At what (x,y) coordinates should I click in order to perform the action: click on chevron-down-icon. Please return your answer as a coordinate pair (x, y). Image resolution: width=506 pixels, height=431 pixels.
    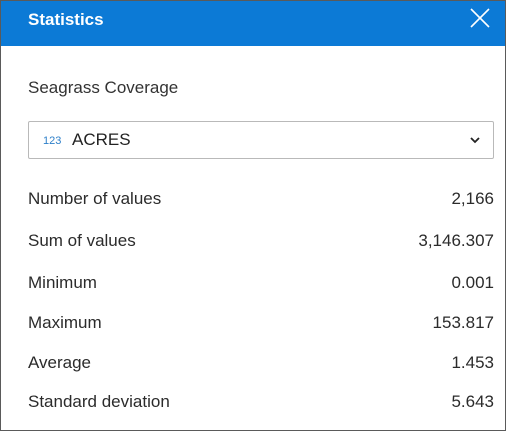
    Looking at the image, I should click on (475, 140).